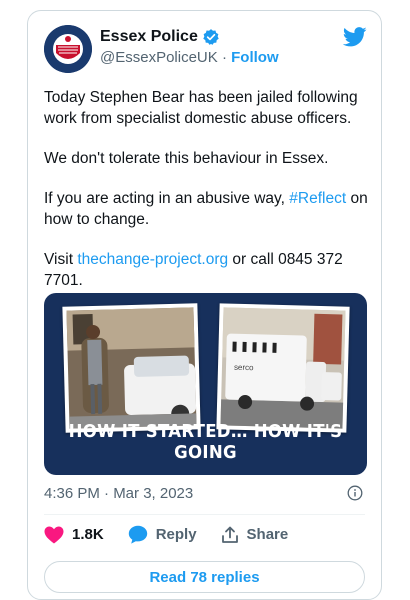  I want to click on essex-police-crest-icon, so click(68, 49).